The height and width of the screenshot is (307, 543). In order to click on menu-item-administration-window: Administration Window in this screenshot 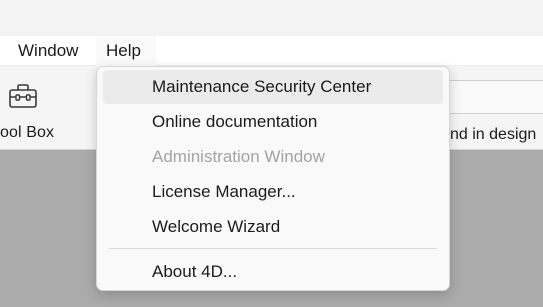, I will do `click(238, 156)`.